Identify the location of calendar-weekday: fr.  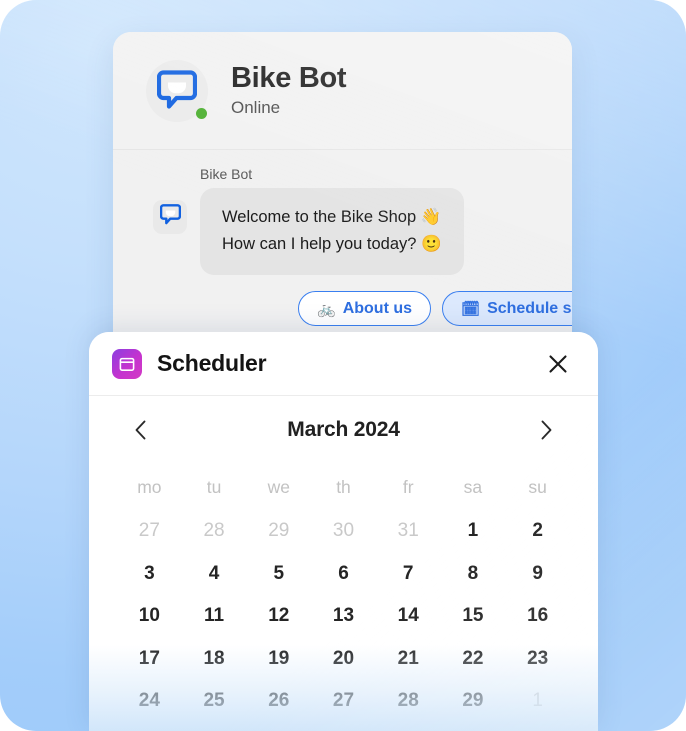
(408, 486).